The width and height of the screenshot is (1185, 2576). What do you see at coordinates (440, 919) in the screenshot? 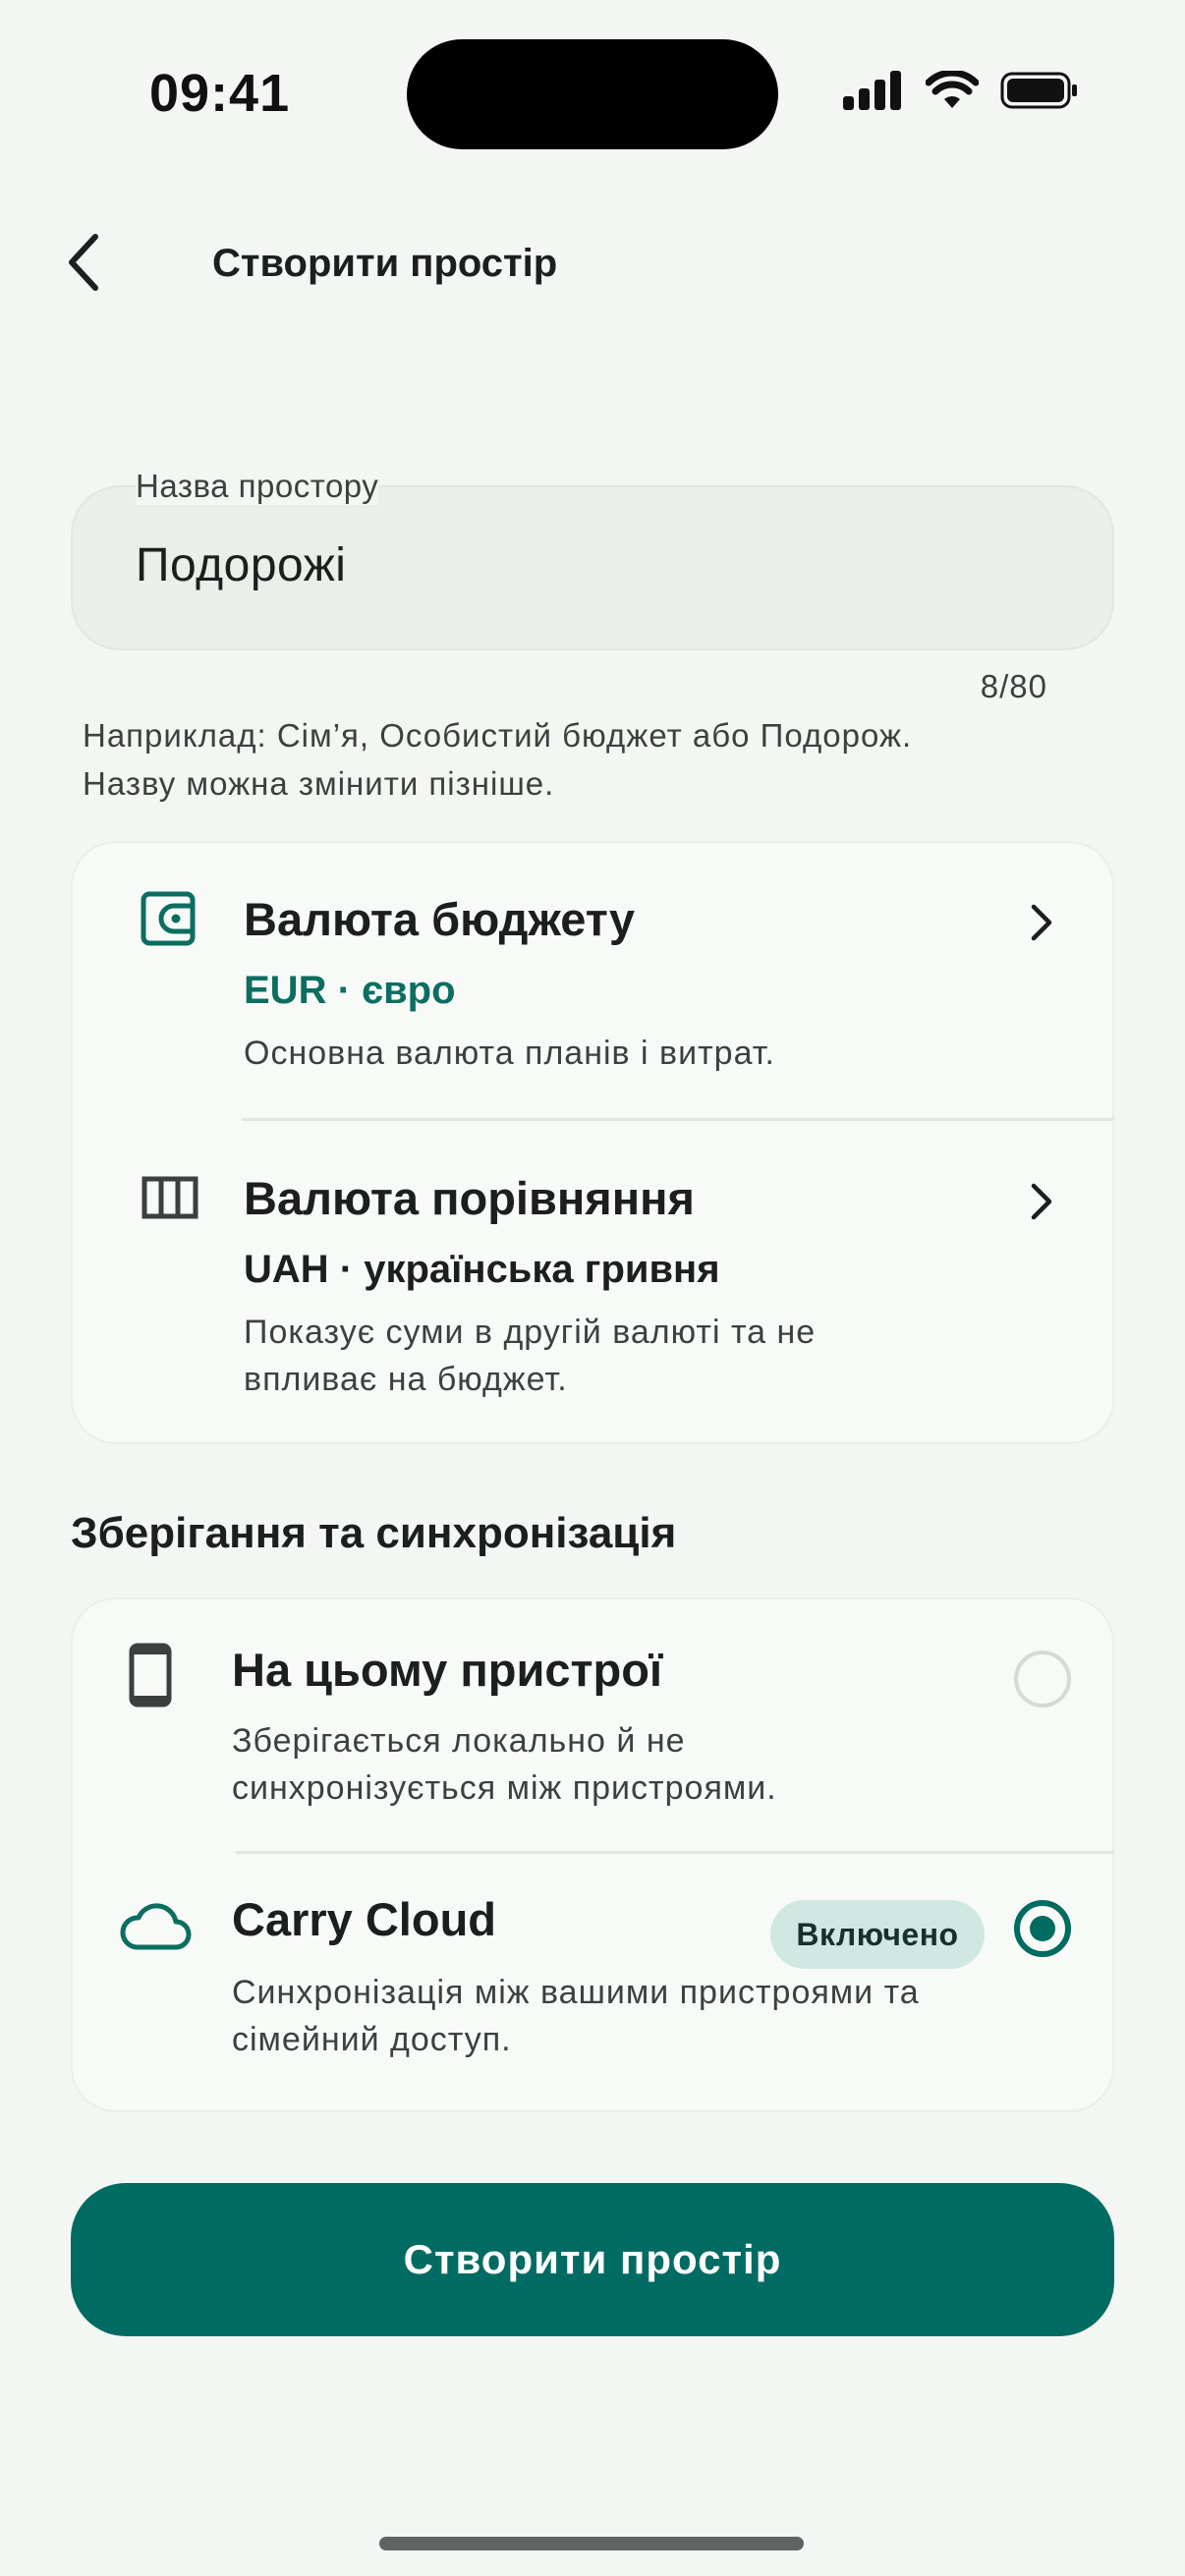
I see `budget-currency-title: Валюта бюджету` at bounding box center [440, 919].